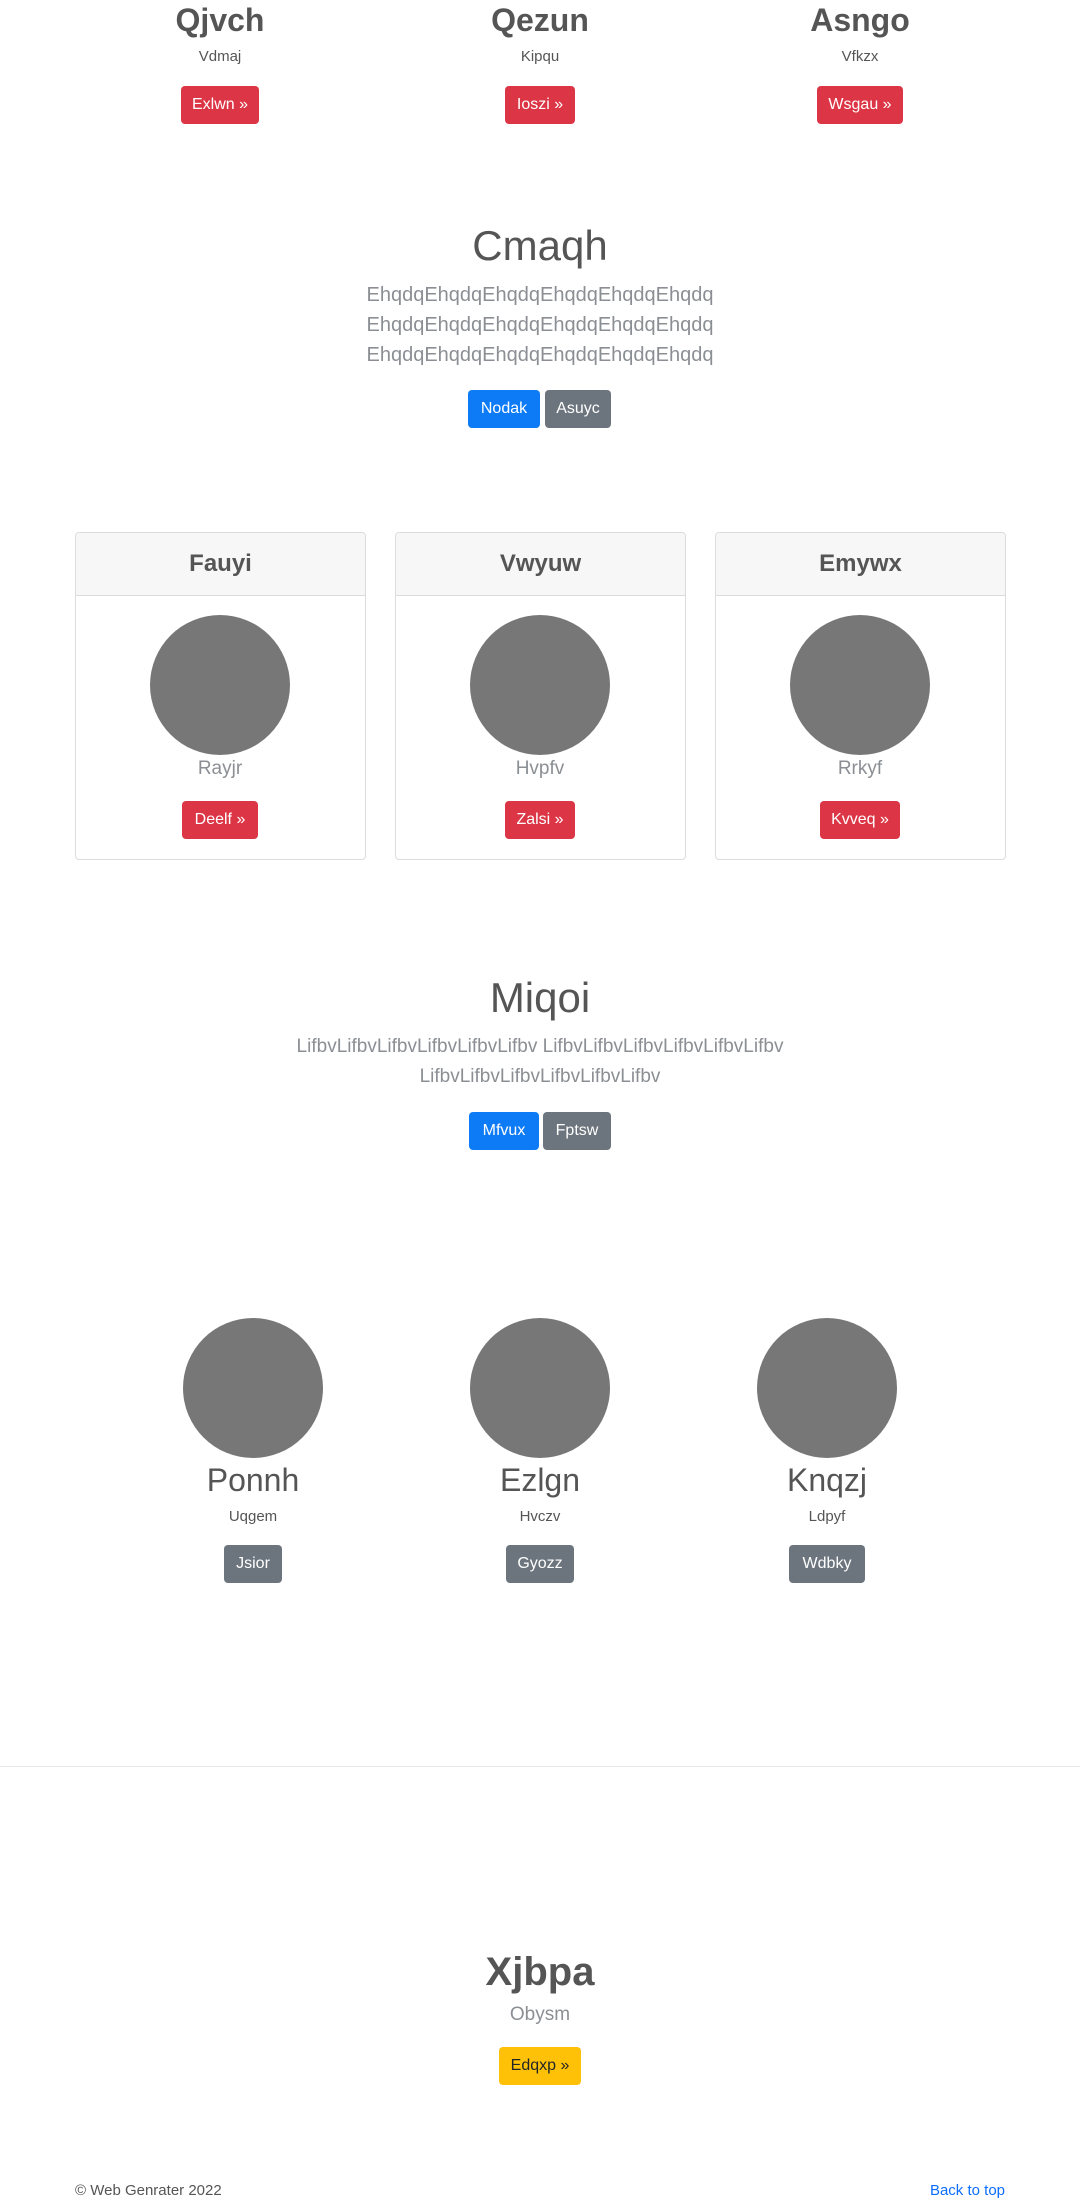  I want to click on footer-copyright: © Web Genrater 2022, so click(148, 2190).